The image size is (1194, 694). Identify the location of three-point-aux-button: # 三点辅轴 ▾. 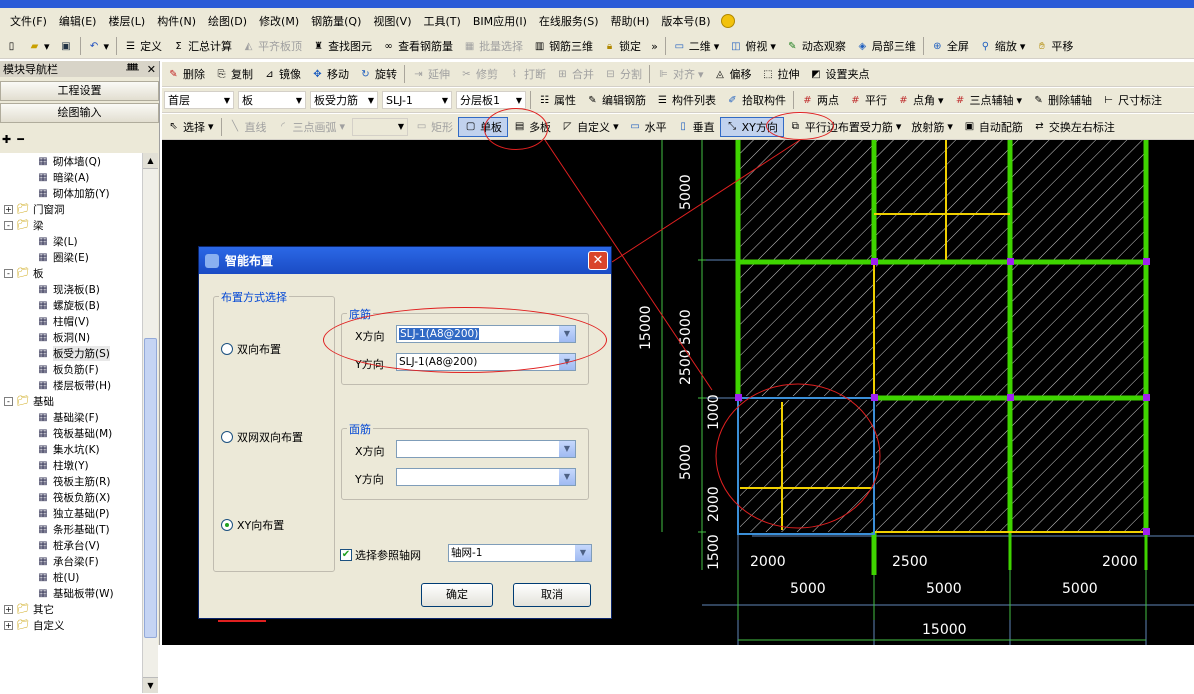
(988, 100).